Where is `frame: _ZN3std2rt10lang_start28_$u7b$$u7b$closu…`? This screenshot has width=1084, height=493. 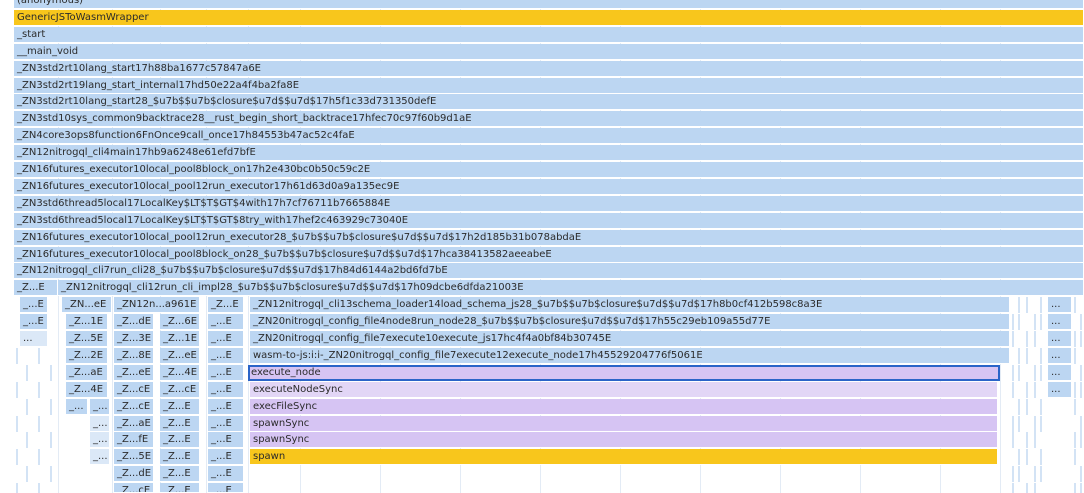
frame: _ZN3std2rt10lang_start28_$u7b$$u7b$closu… is located at coordinates (549, 102).